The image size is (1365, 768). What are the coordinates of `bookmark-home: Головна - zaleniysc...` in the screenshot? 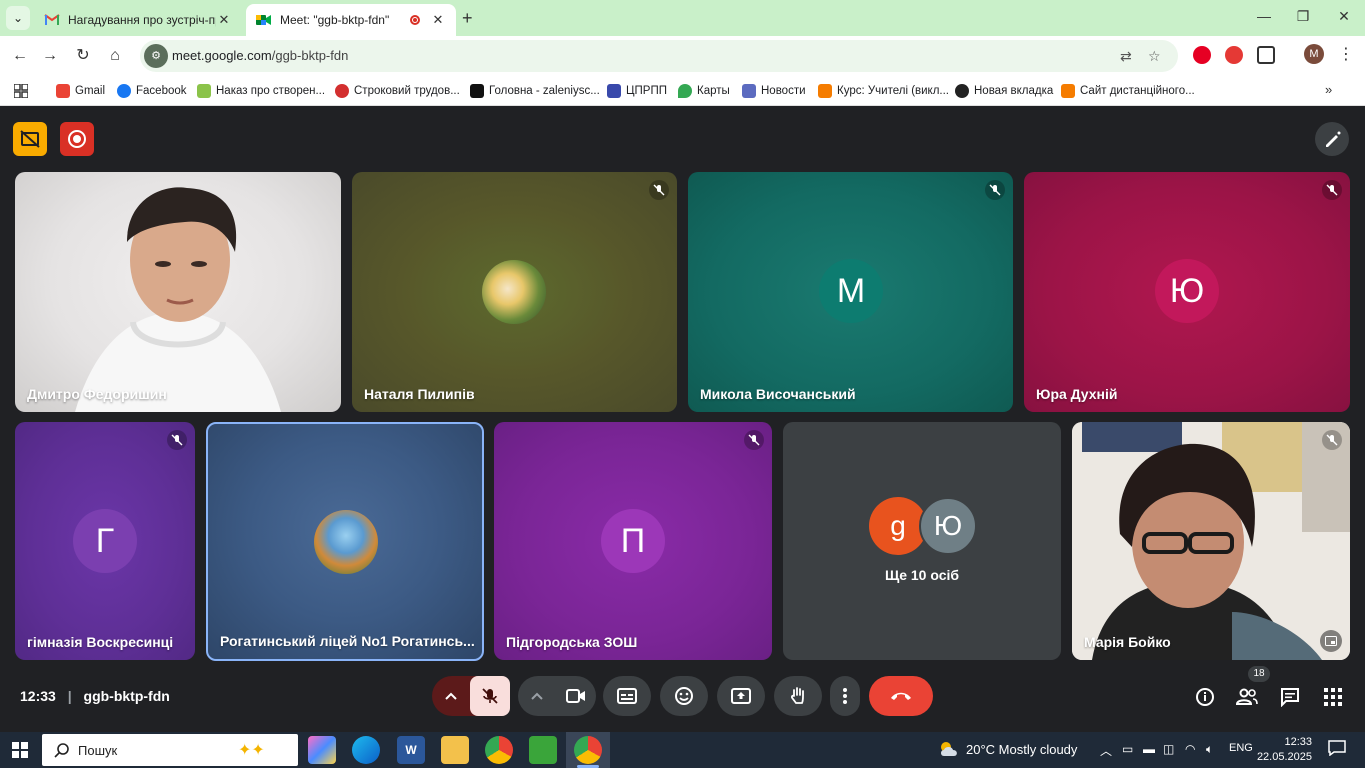 It's located at (535, 91).